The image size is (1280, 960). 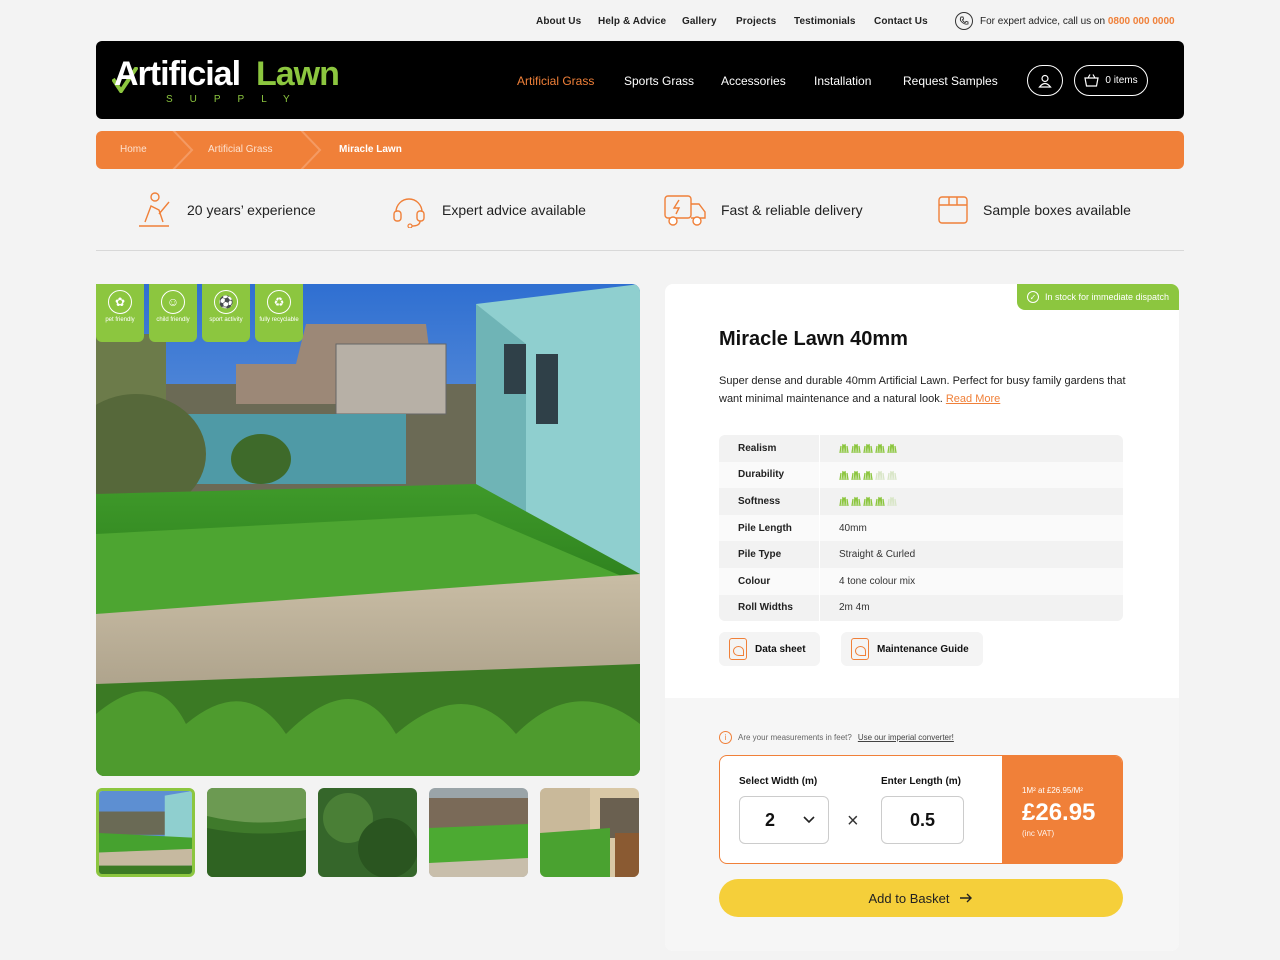 I want to click on nav-sports-grass: Sports Grass, so click(x=659, y=81).